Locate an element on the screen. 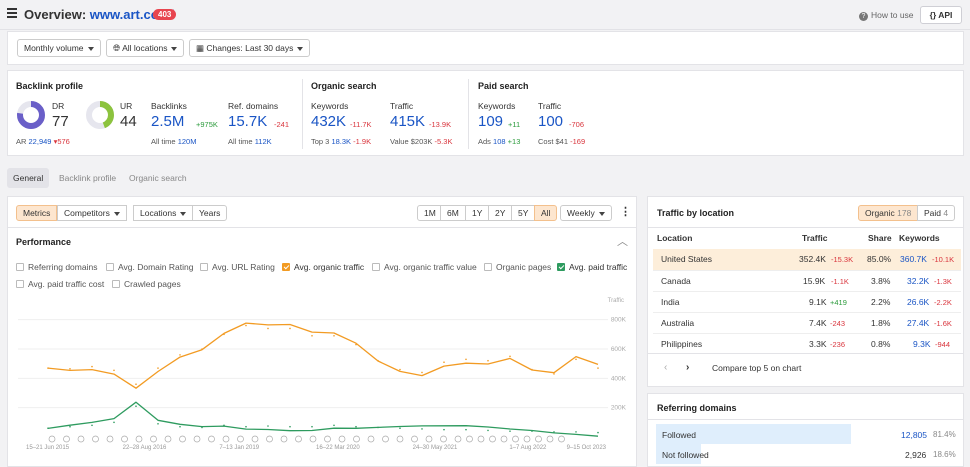  x-tick-label: 7–13 Jan 2019 is located at coordinates (239, 448).